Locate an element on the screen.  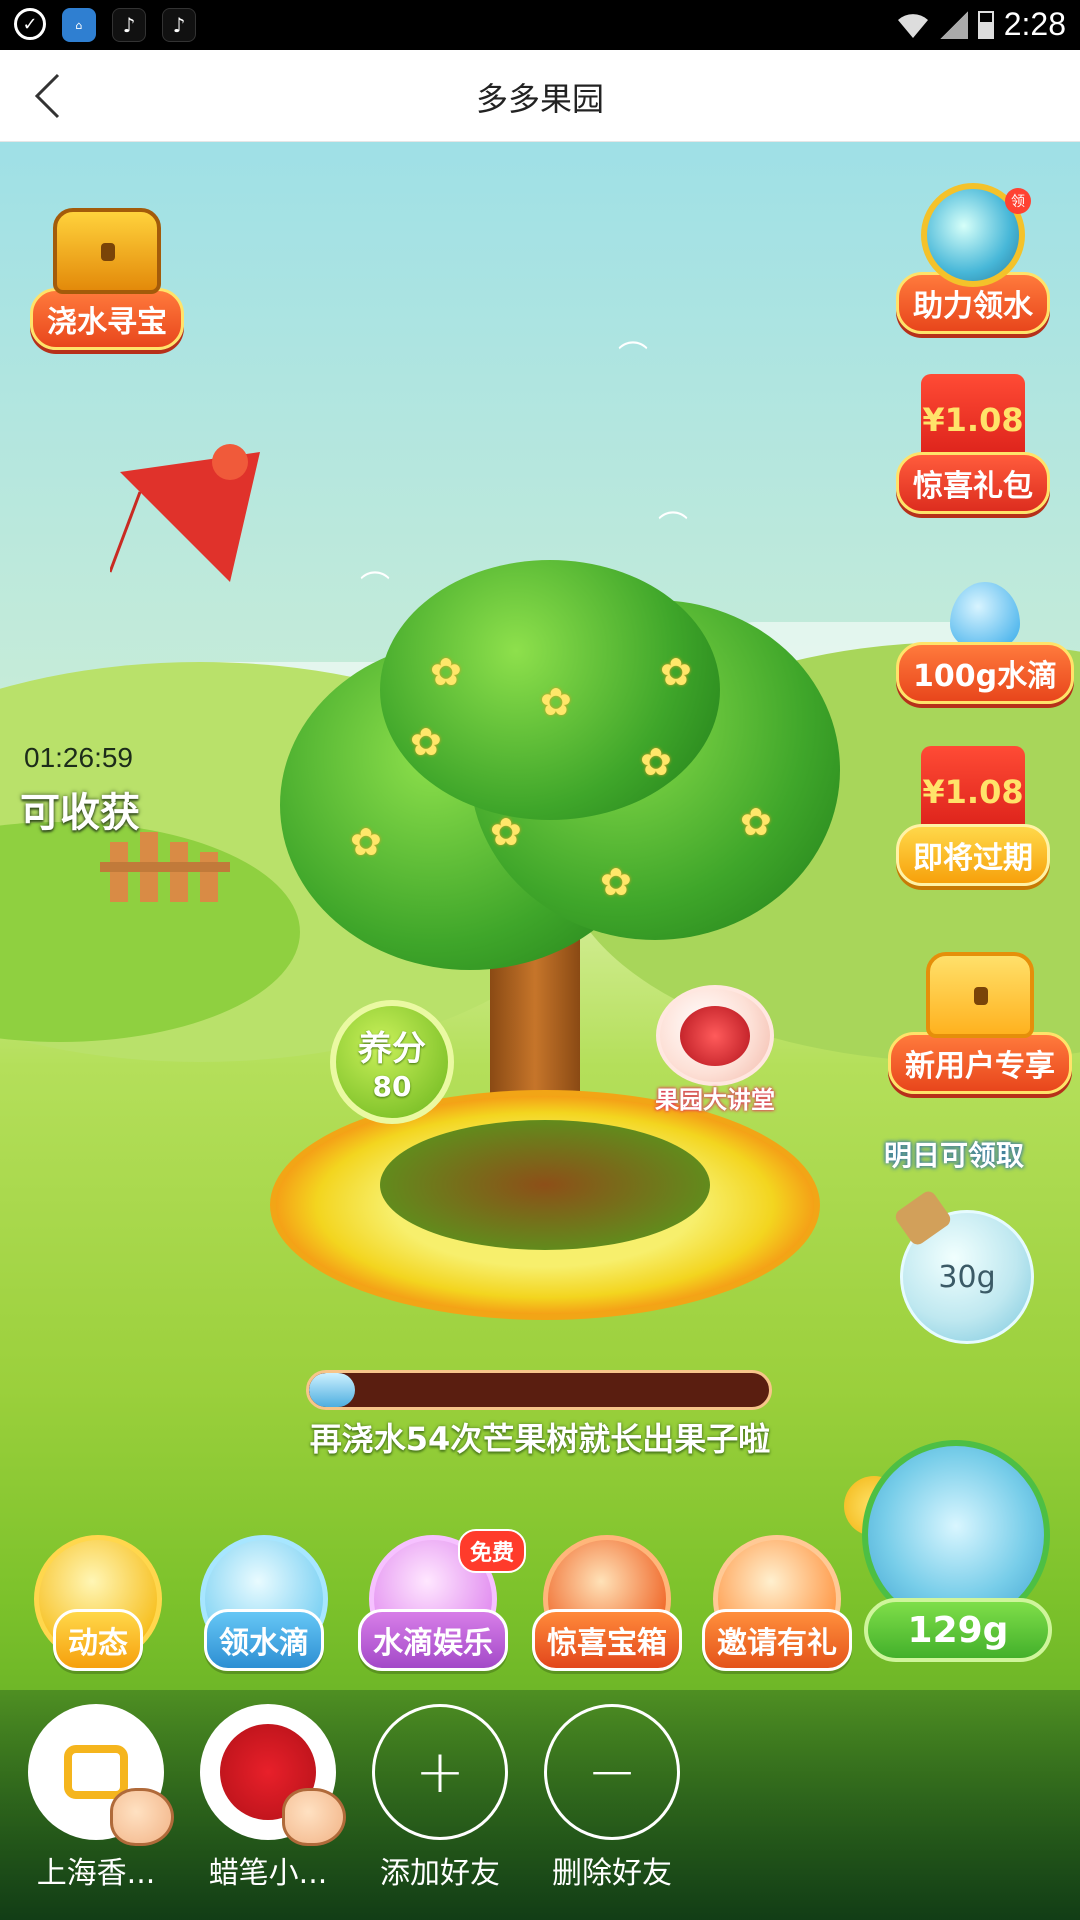
kettle-amount: 129g is located at coordinates (958, 1630).